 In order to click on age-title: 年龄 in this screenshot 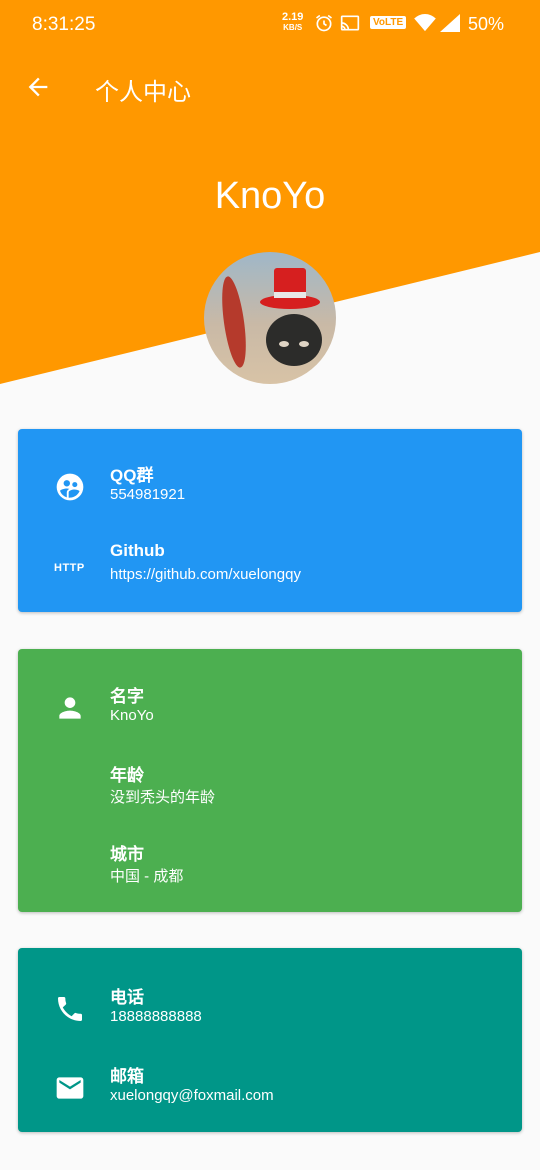, I will do `click(127, 775)`.